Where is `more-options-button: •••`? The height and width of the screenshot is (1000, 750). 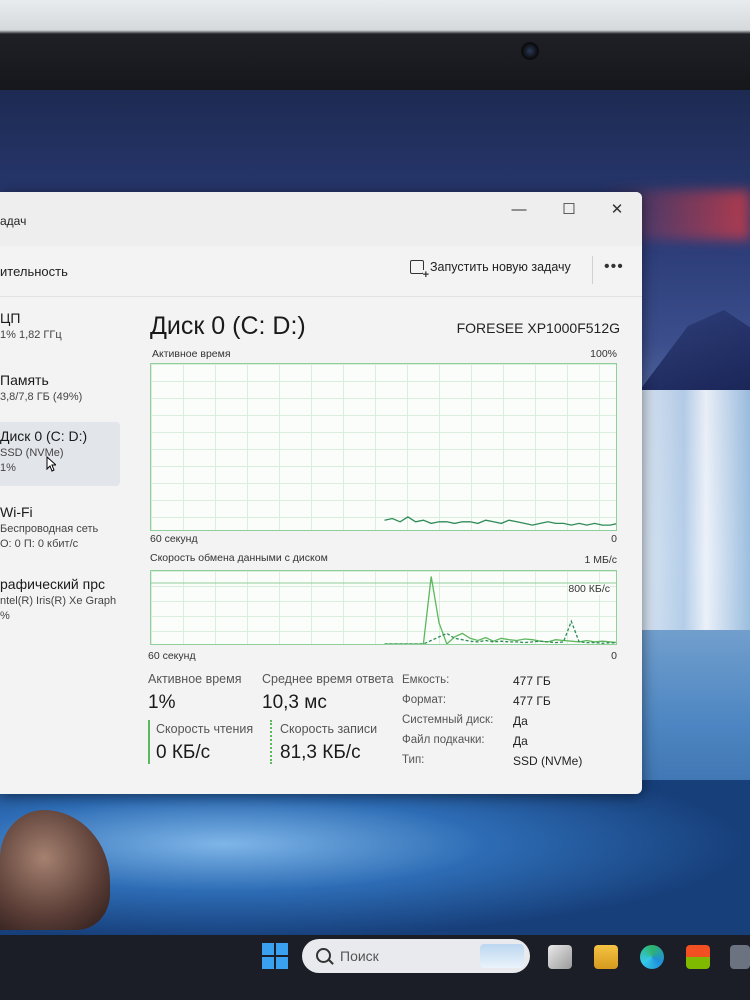 more-options-button: ••• is located at coordinates (614, 267).